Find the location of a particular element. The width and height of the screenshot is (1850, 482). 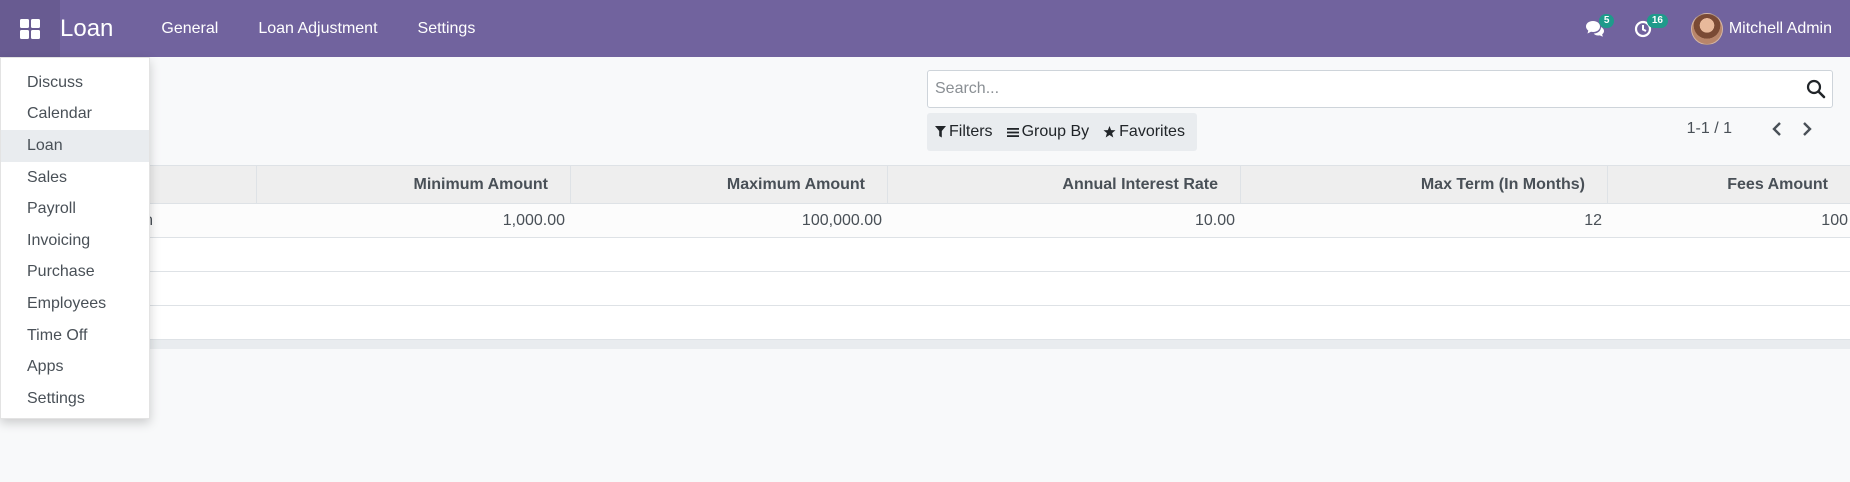

cell-max-term: 12 is located at coordinates (1593, 220).